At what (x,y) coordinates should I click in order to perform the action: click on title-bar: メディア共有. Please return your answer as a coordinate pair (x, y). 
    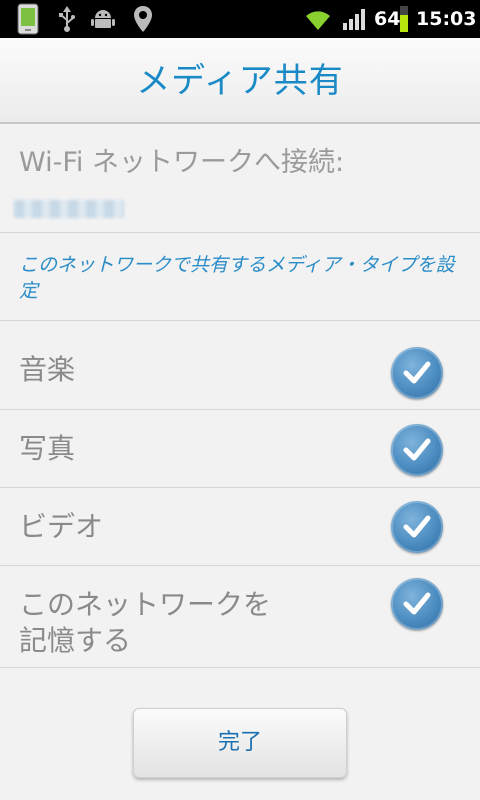
    Looking at the image, I should click on (240, 81).